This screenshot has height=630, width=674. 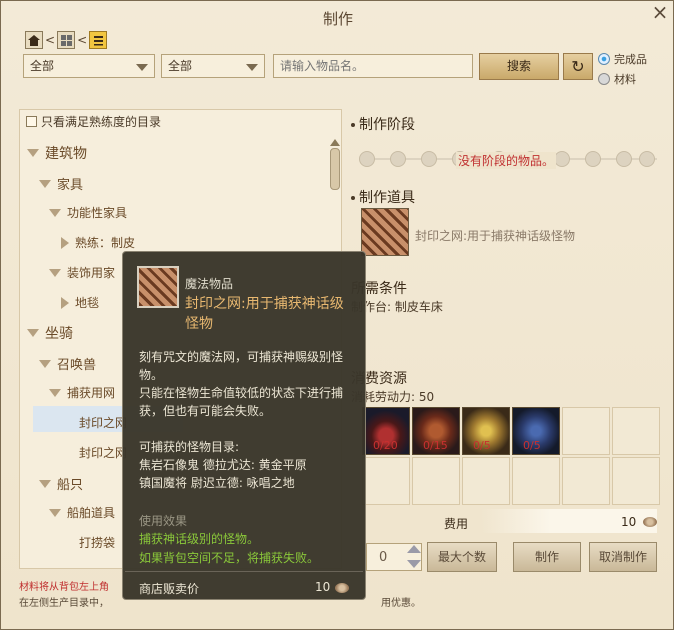 I want to click on cancel-craft-button: 取消制作, so click(x=623, y=557).